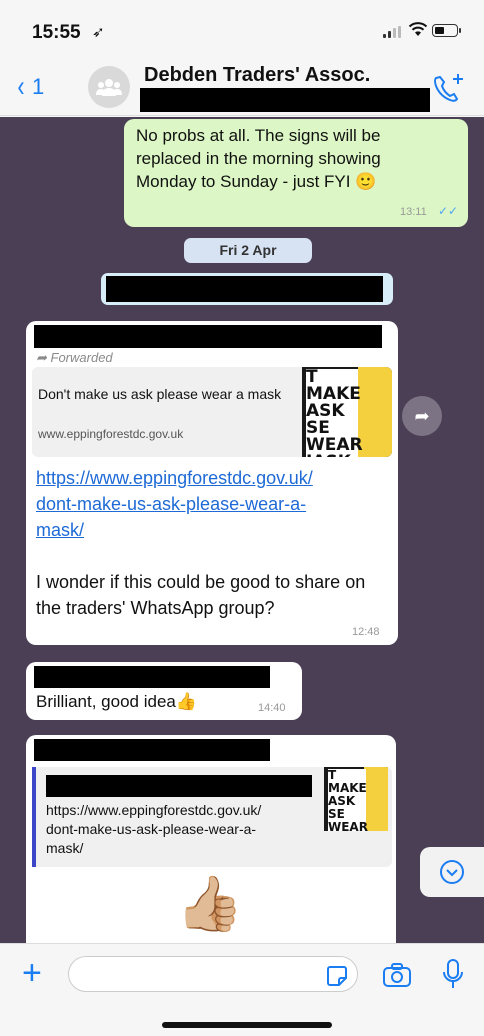  What do you see at coordinates (418, 29) in the screenshot?
I see `wifi-icon` at bounding box center [418, 29].